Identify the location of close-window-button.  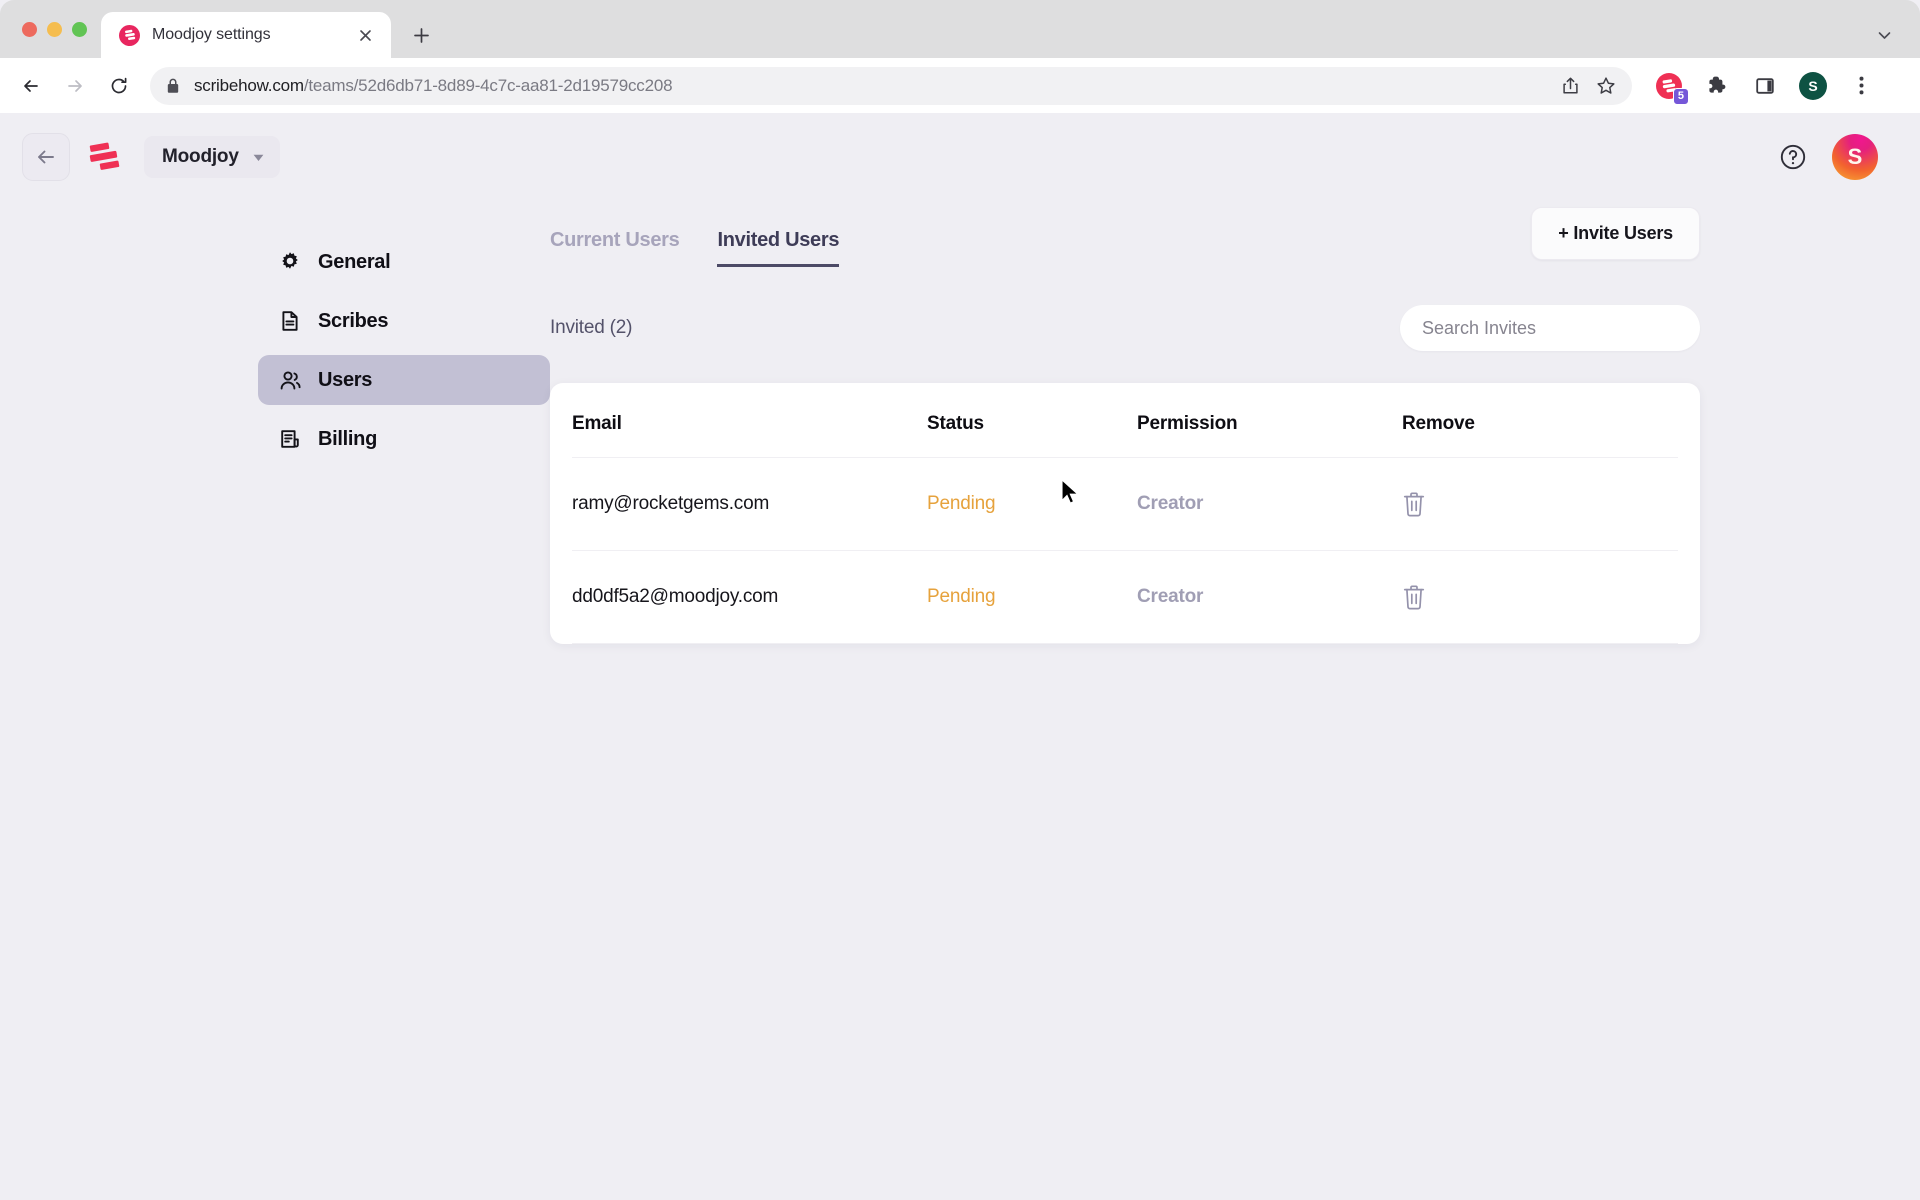
(29, 29).